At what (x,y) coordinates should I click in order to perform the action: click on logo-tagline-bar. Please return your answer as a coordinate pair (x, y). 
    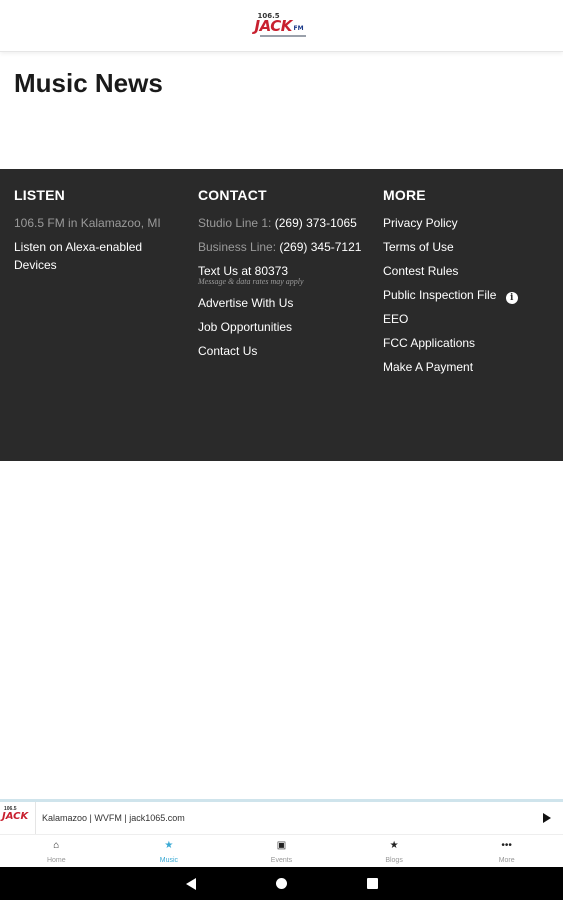
    Looking at the image, I should click on (282, 35).